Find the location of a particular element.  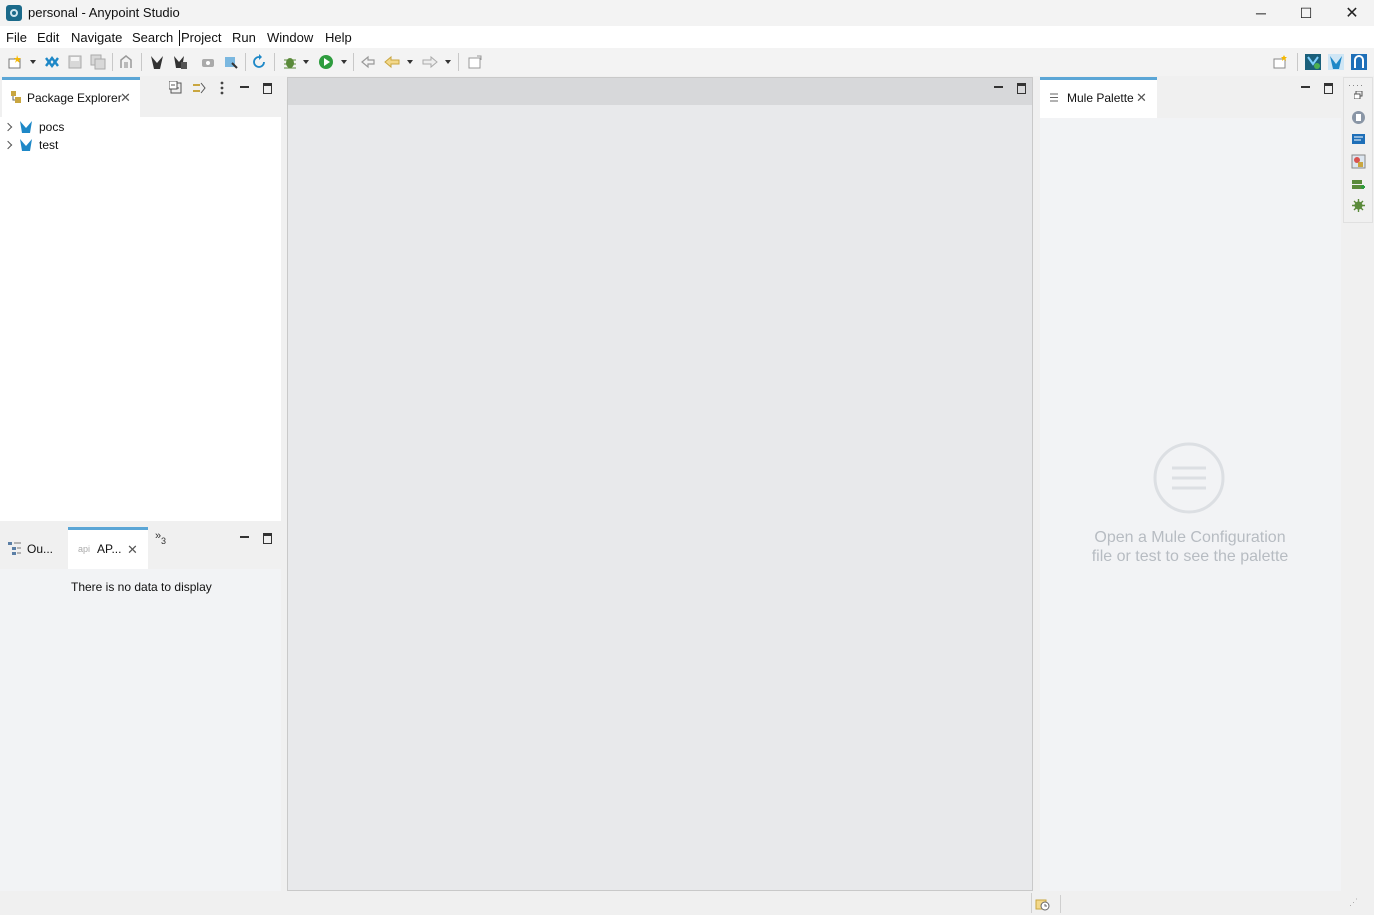

maximize-button: ☐ is located at coordinates (1306, 13).